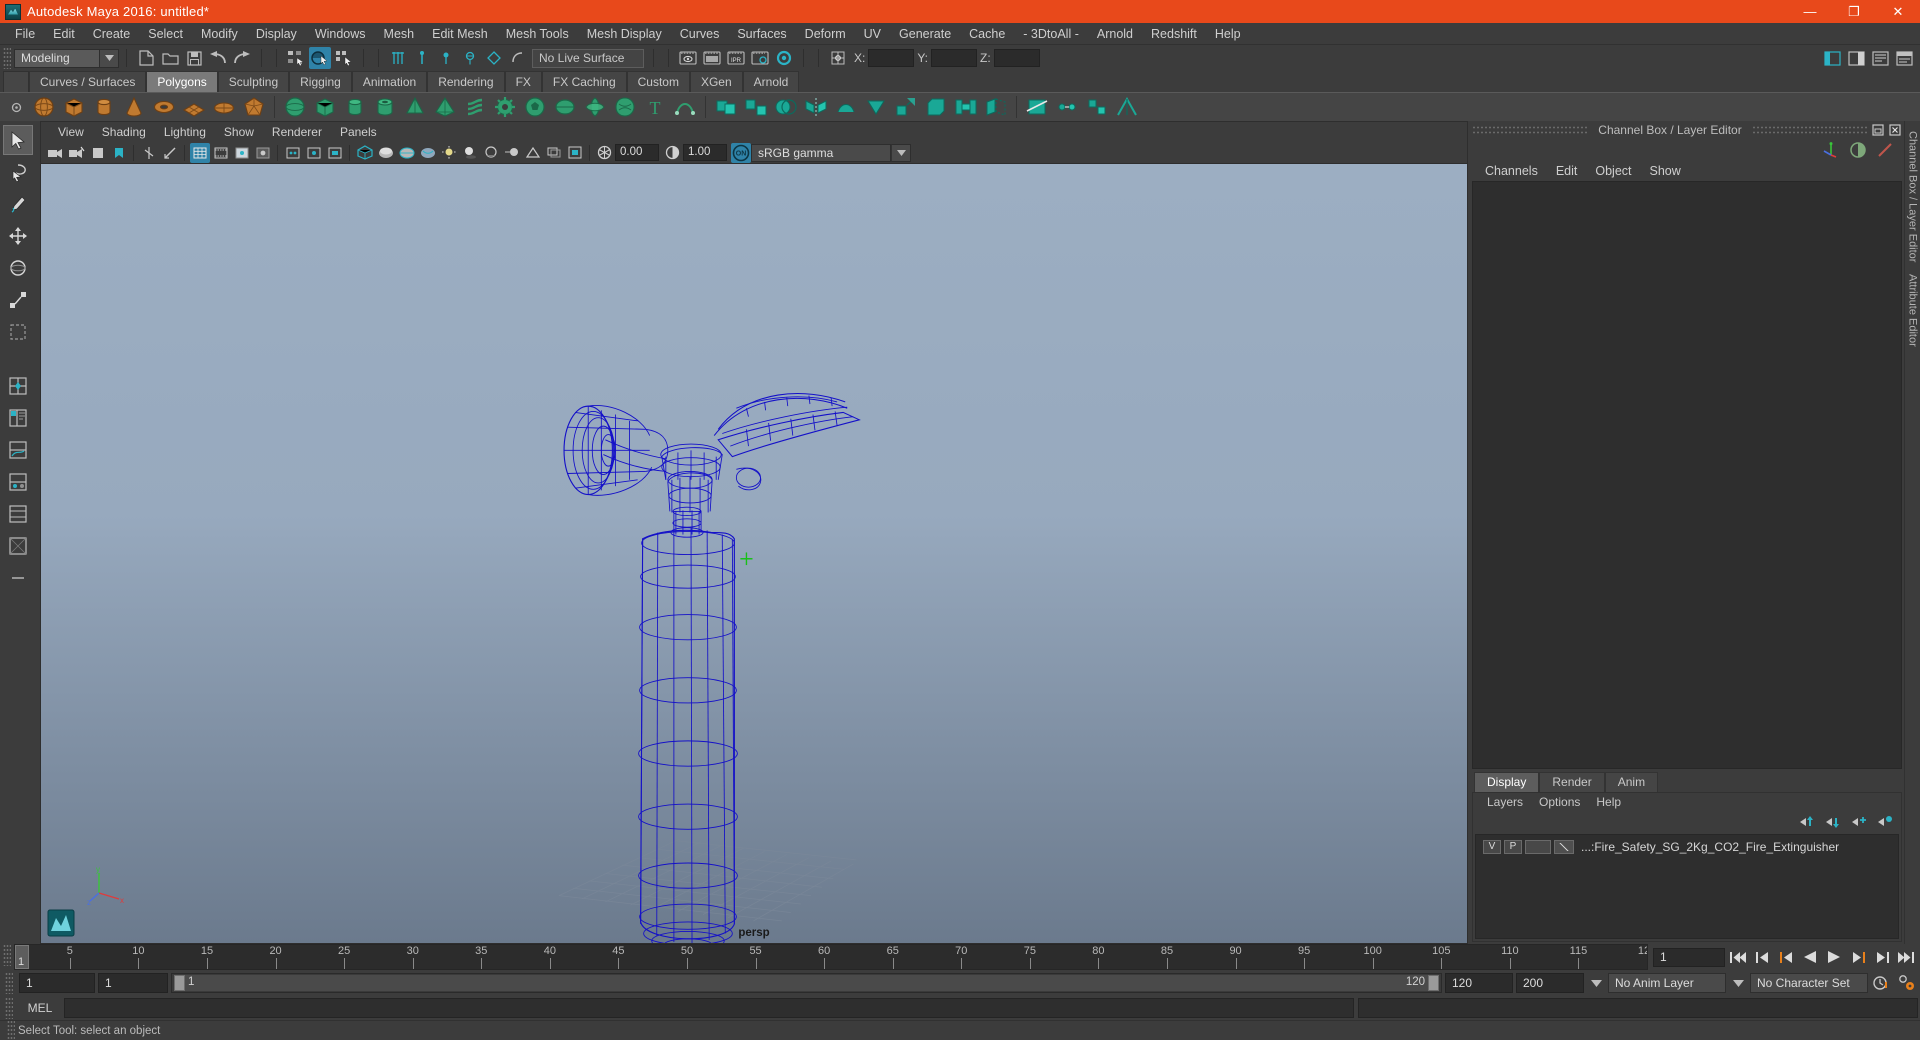 The height and width of the screenshot is (1040, 1920). Describe the element at coordinates (64, 34) in the screenshot. I see `menu-edit: Edit` at that location.